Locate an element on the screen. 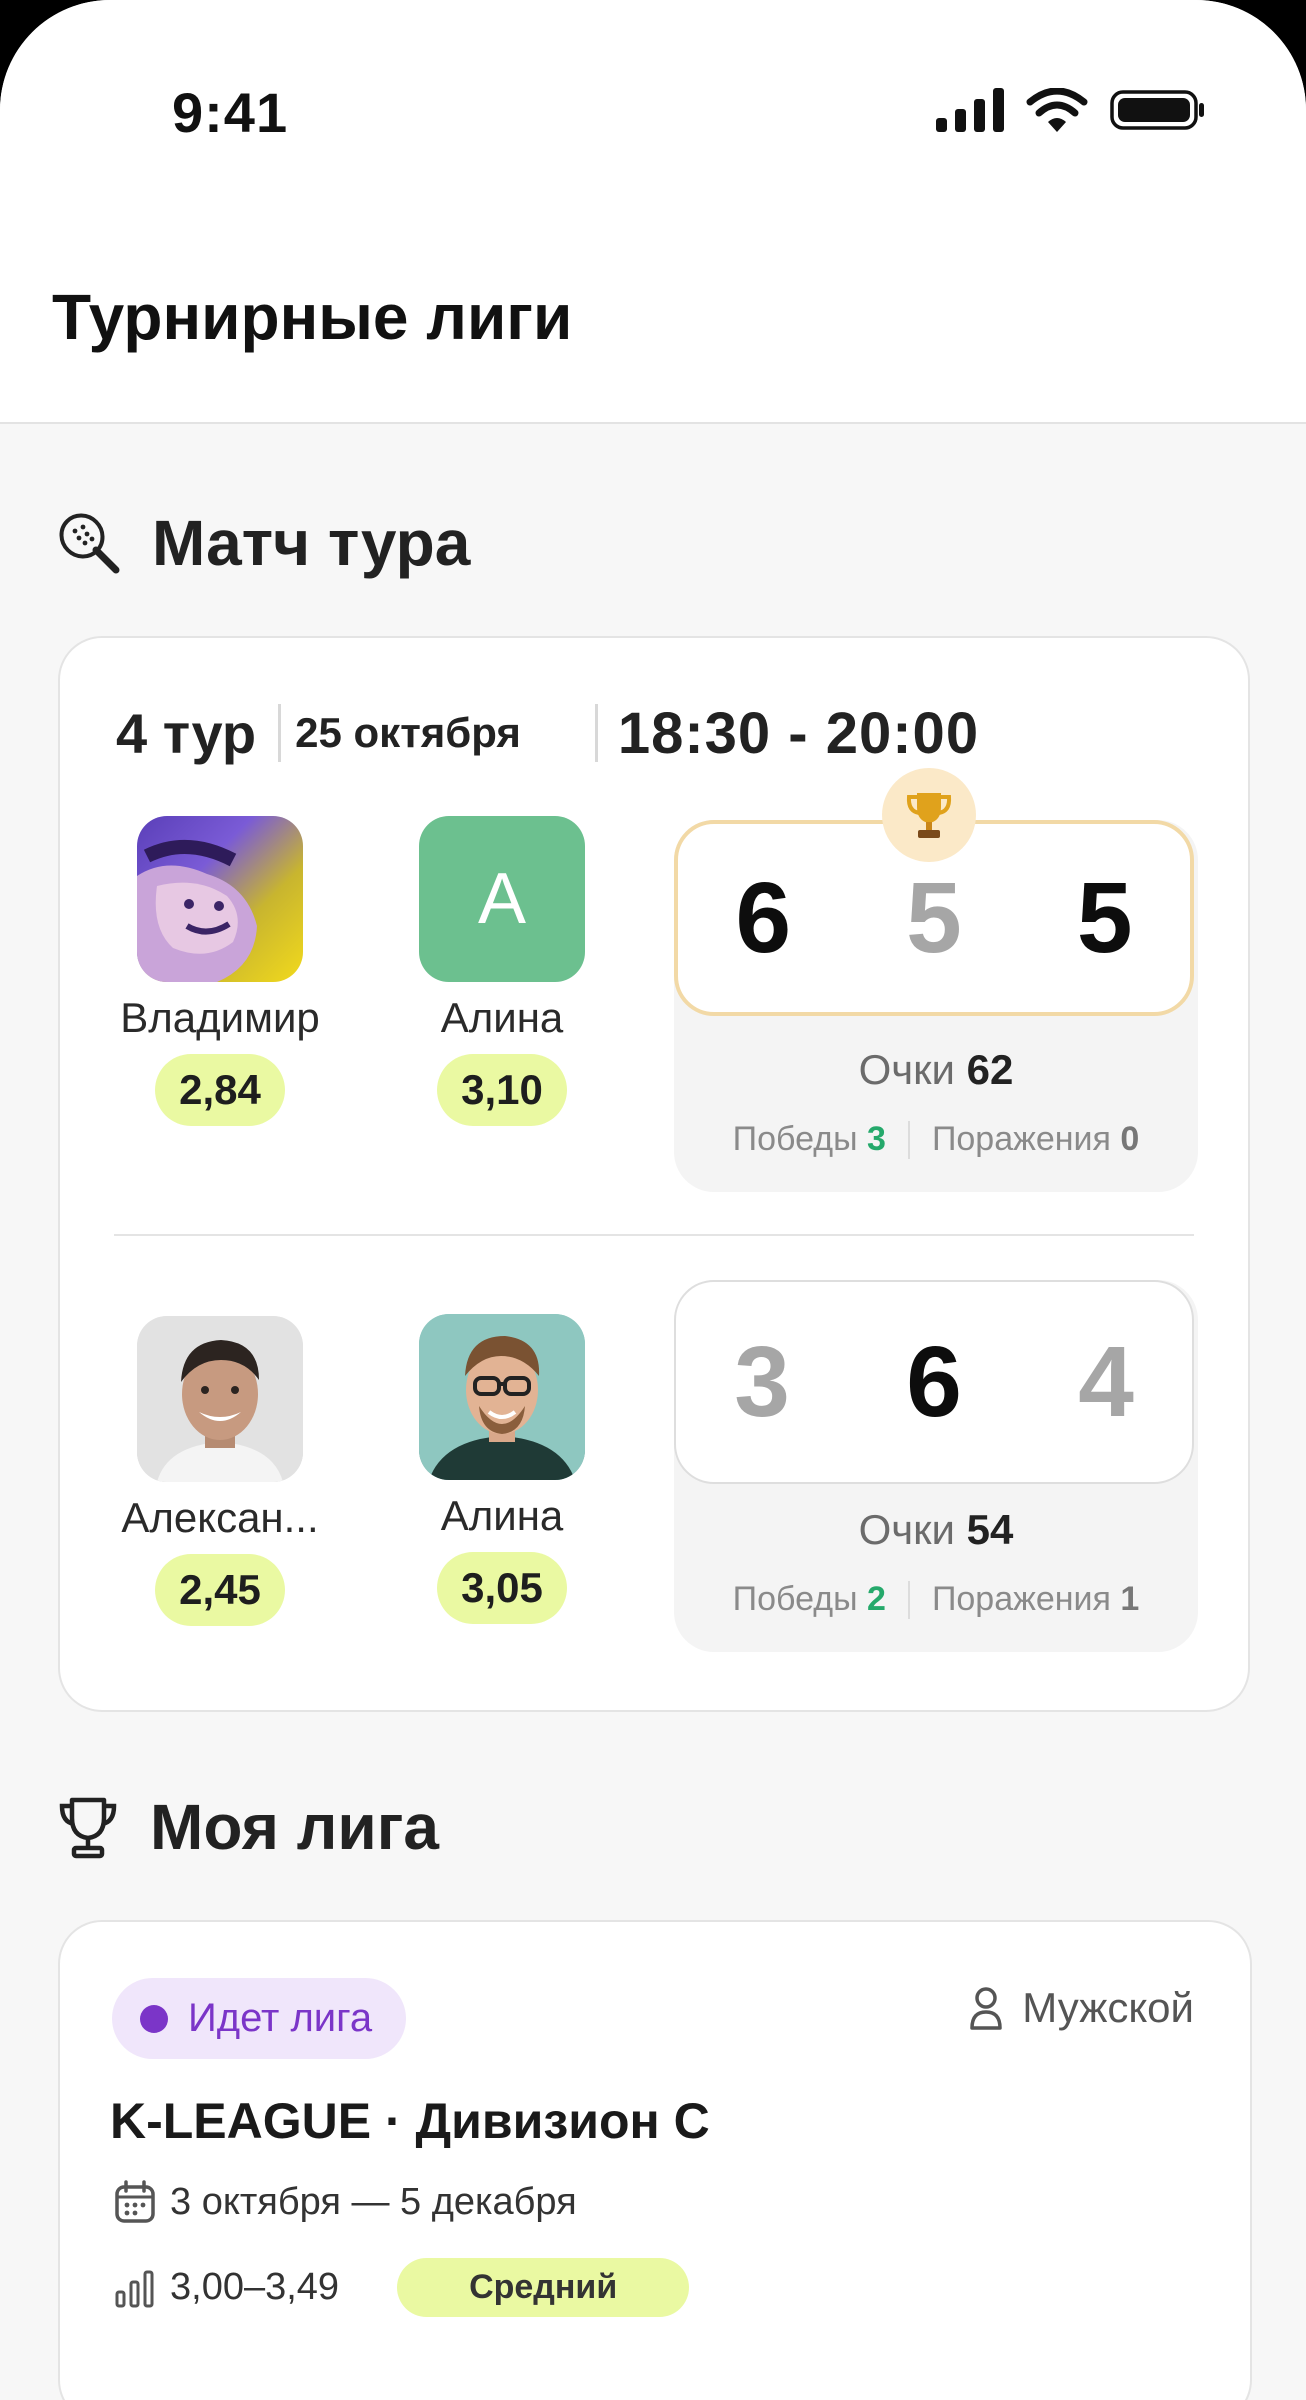 This screenshot has width=1306, height=2400. section-title: Моя лига is located at coordinates (294, 1827).